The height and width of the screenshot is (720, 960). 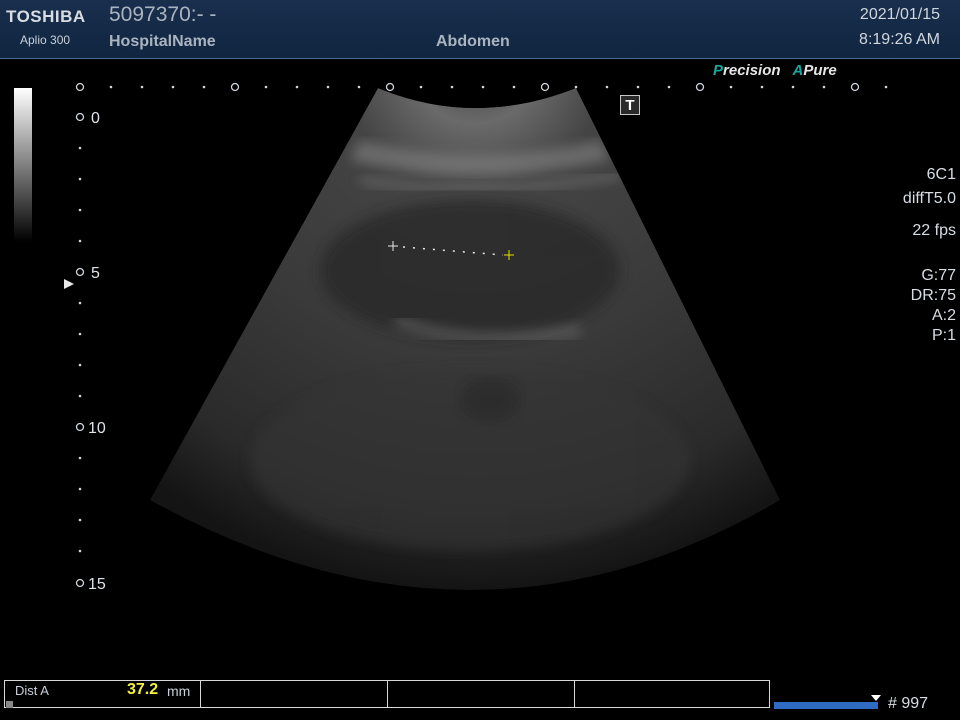 What do you see at coordinates (929, 198) in the screenshot?
I see `imaging-mode: diffT5.0` at bounding box center [929, 198].